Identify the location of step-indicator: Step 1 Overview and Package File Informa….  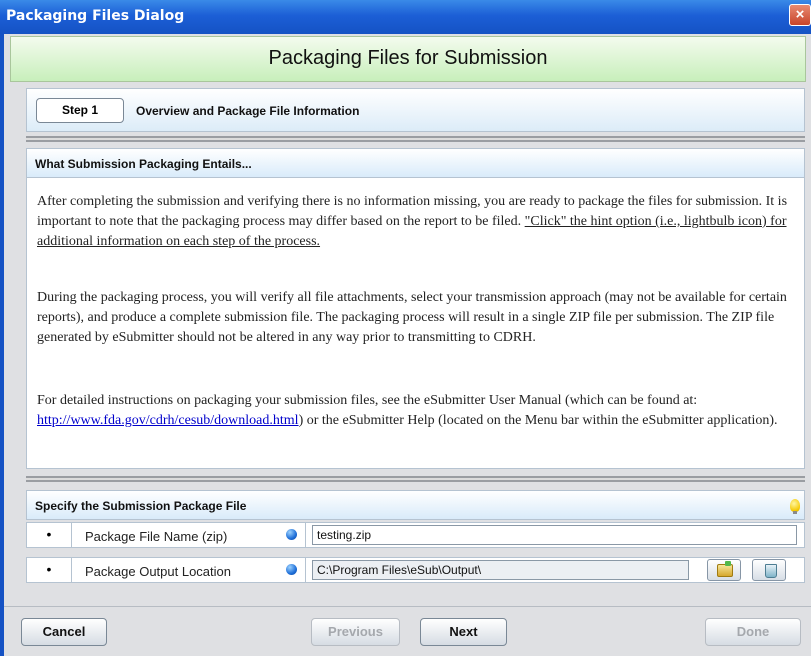
(415, 110).